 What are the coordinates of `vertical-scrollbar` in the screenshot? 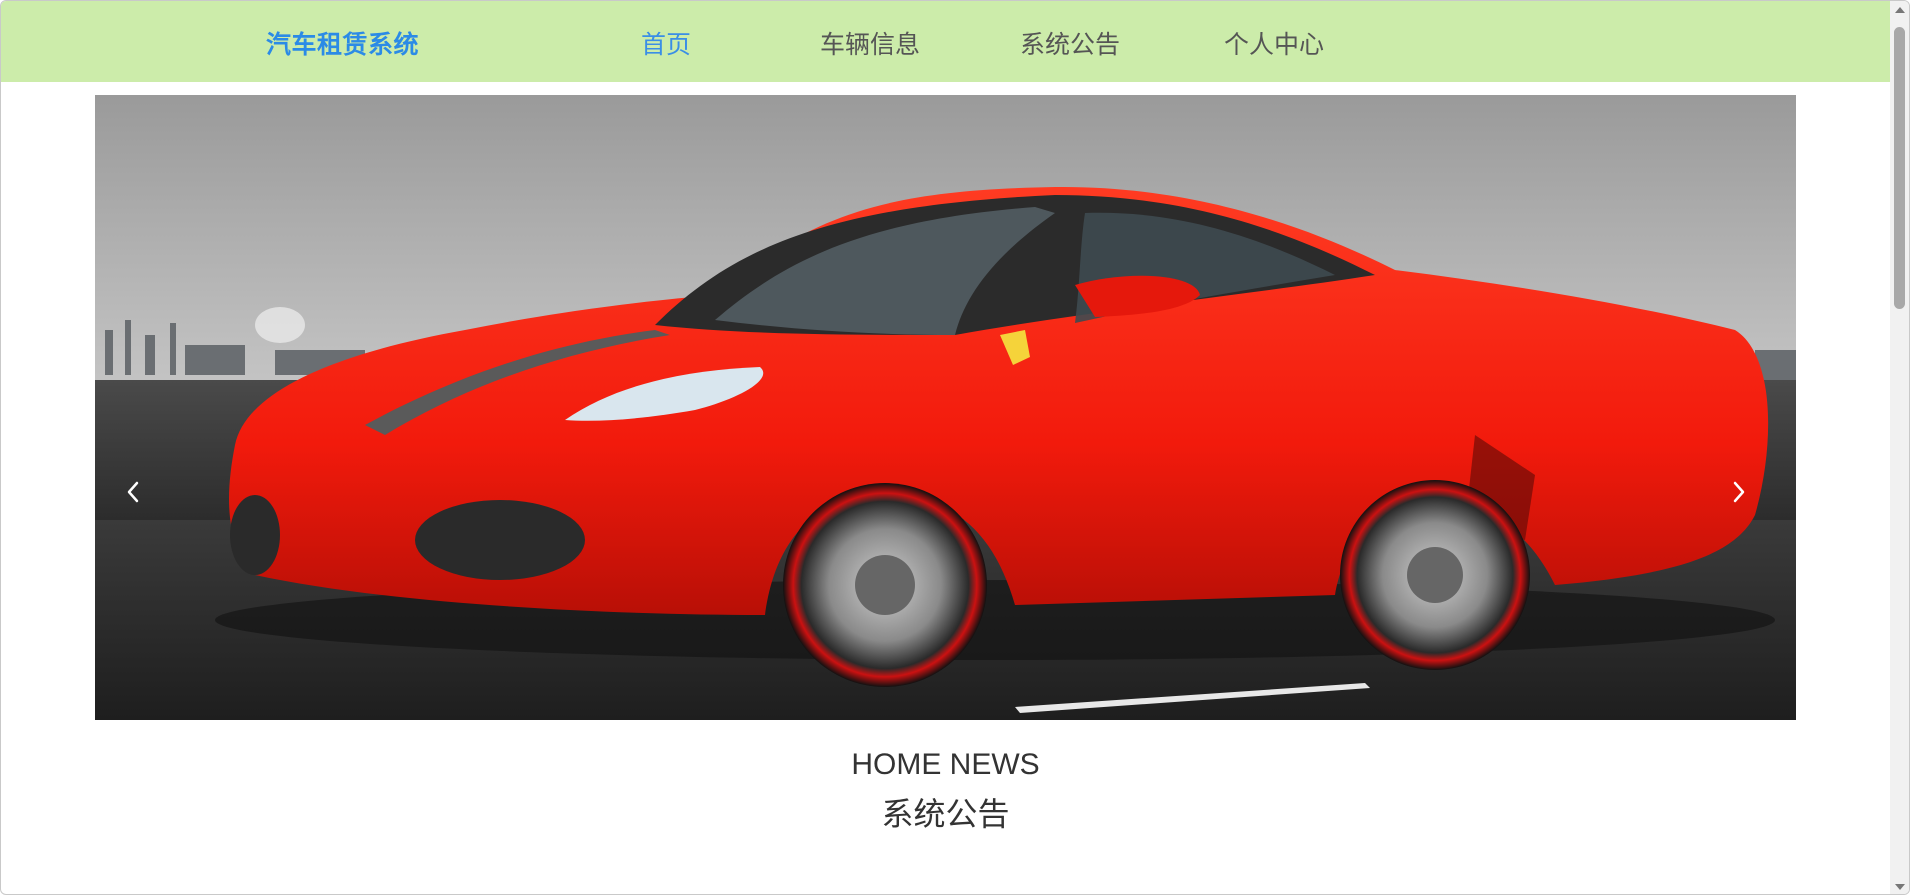 It's located at (1899, 447).